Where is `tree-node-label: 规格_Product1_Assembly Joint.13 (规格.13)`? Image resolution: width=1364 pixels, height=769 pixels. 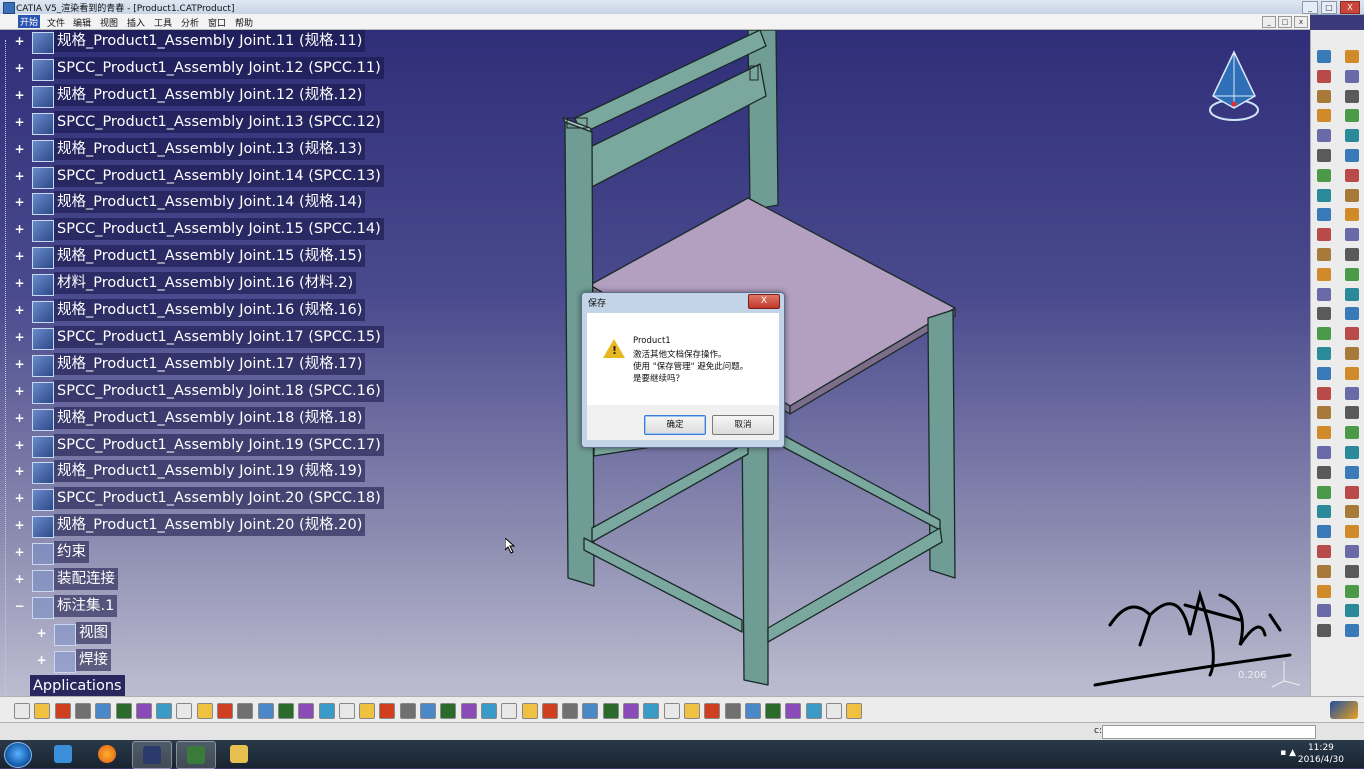 tree-node-label: 规格_Product1_Assembly Joint.13 (规格.13) is located at coordinates (210, 148).